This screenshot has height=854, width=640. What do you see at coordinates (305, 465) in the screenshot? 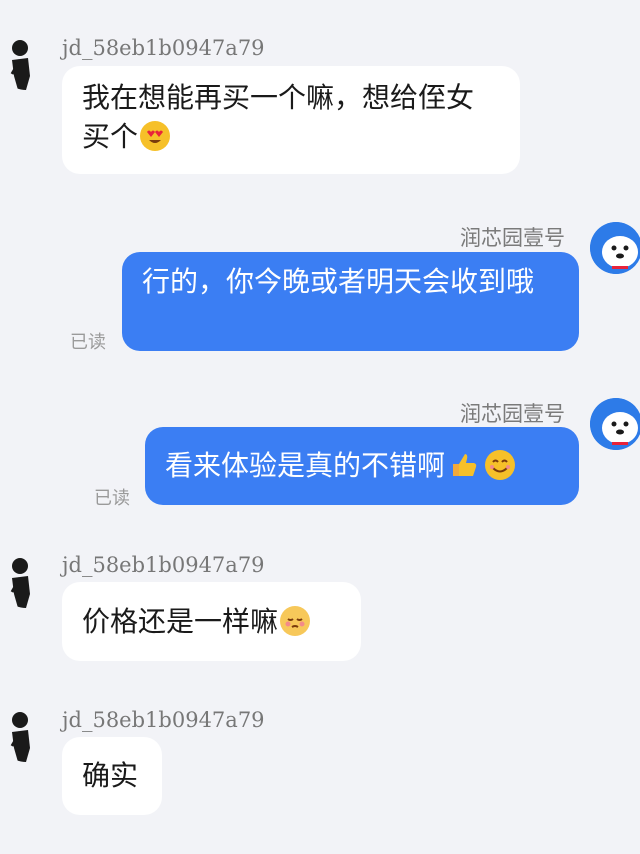
I see `message-text: 看来体验是真的不错啊` at bounding box center [305, 465].